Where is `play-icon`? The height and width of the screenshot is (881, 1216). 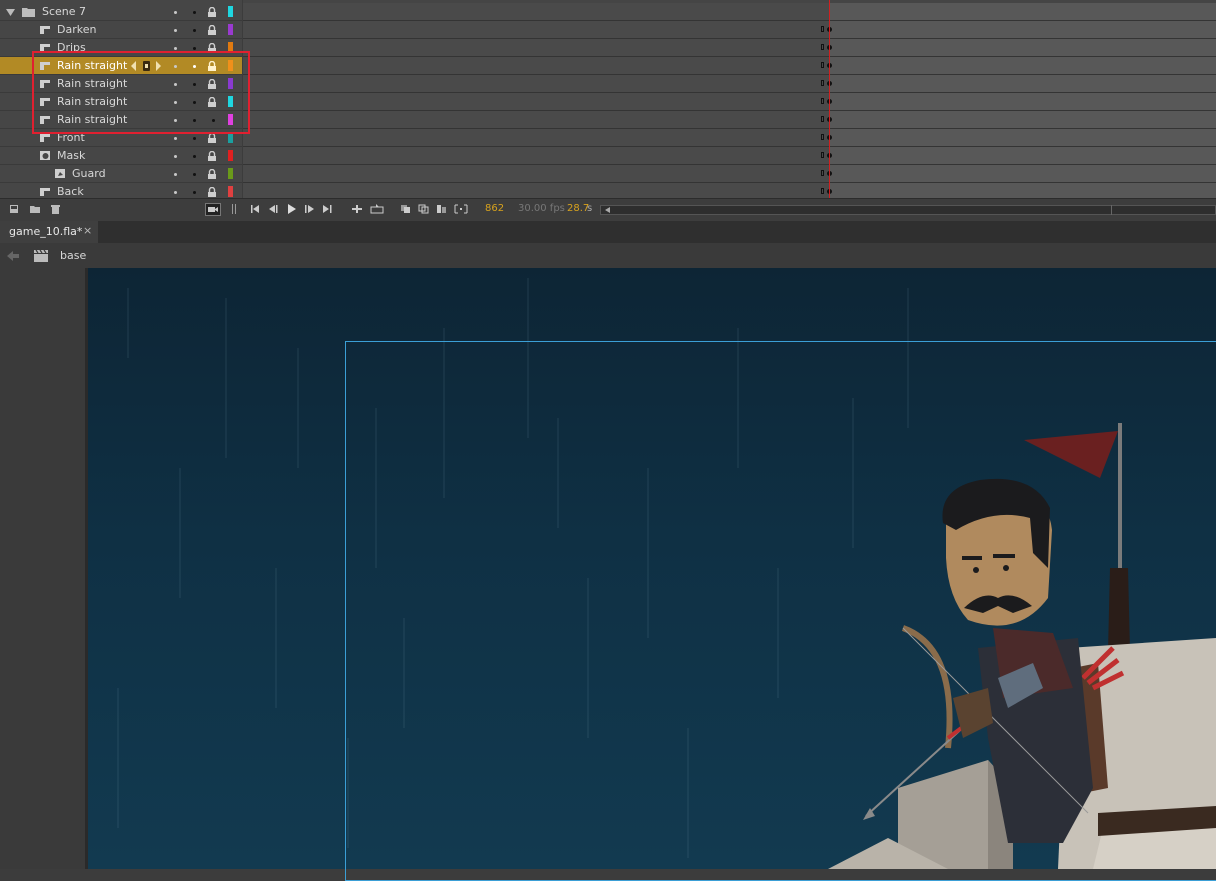
play-icon is located at coordinates (291, 209).